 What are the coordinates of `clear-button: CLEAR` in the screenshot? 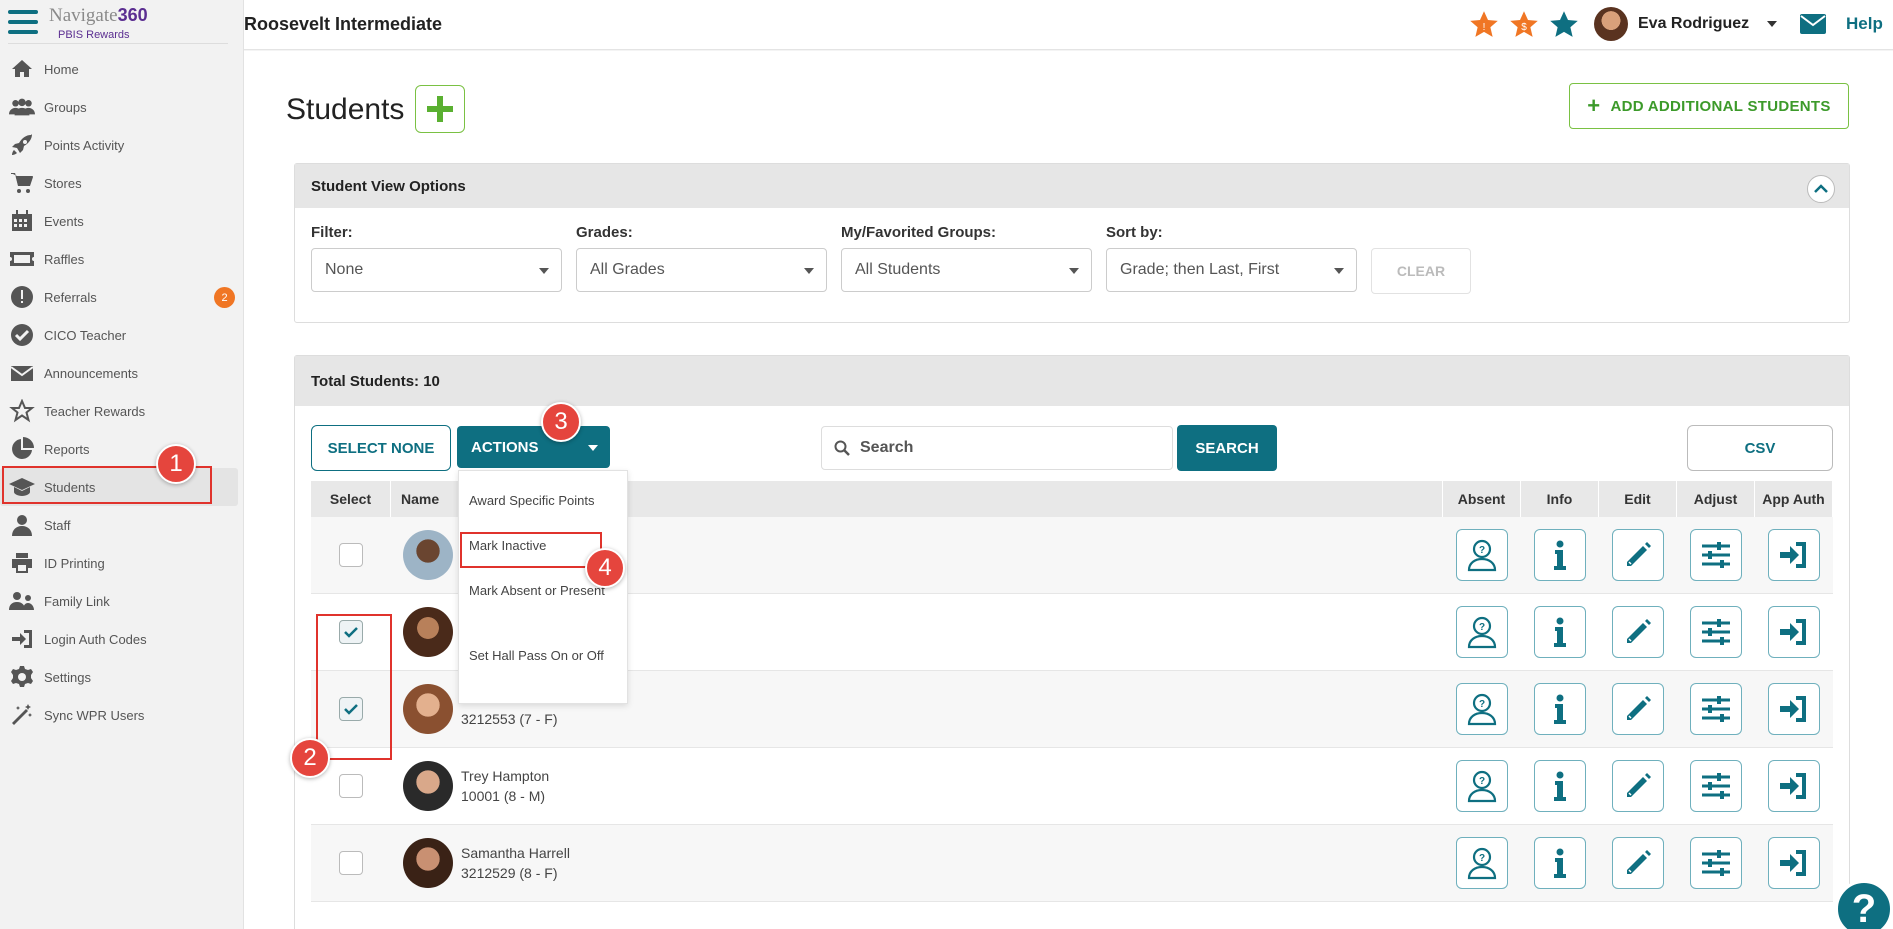 It's located at (1421, 271).